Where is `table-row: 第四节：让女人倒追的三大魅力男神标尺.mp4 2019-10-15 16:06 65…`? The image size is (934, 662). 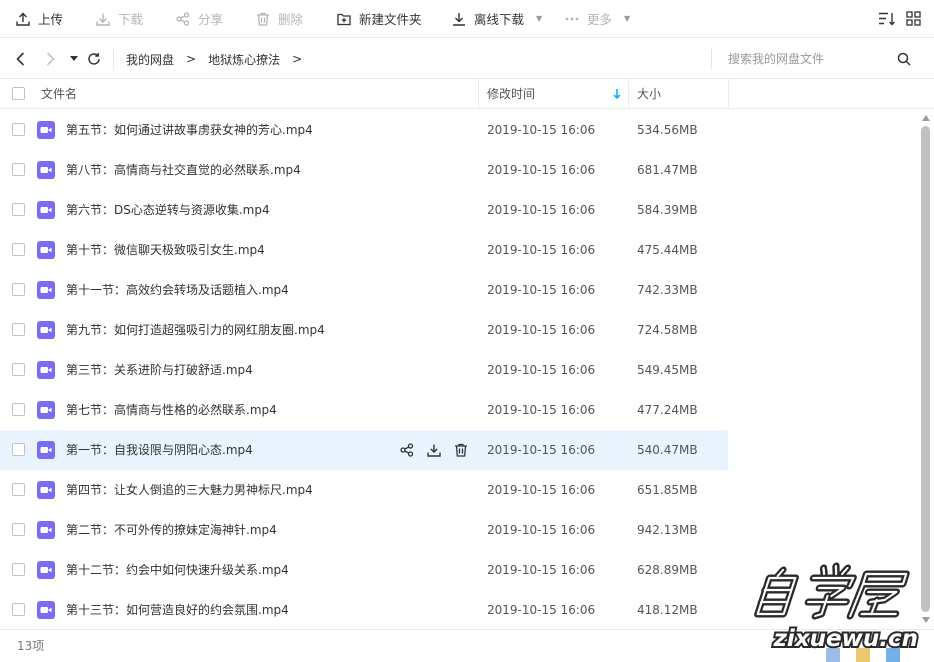
table-row: 第四节：让女人倒追的三大魅力男神标尺.mp4 2019-10-15 16:06 65… is located at coordinates (364, 490).